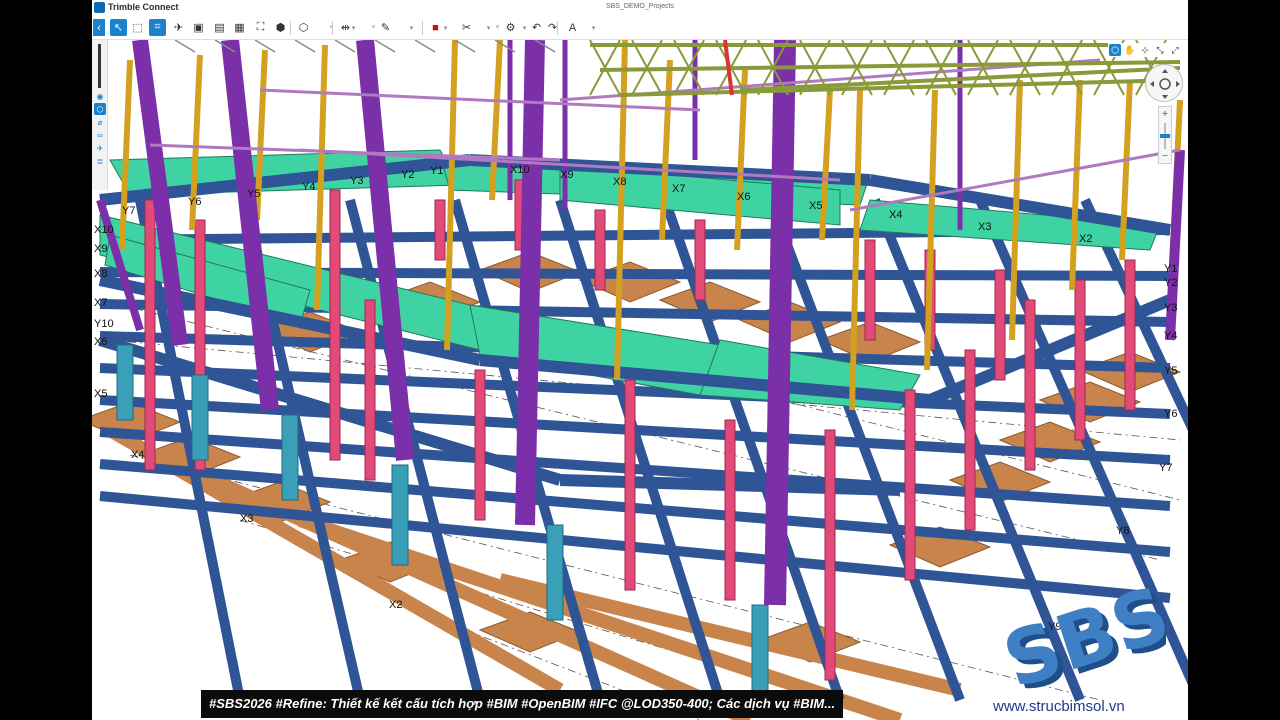 Image resolution: width=1280 pixels, height=720 pixels. I want to click on layers-icon: ≣, so click(100, 161).